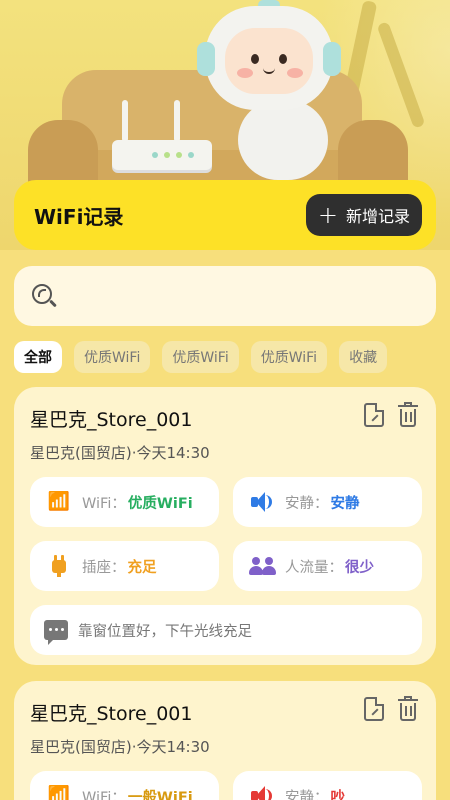 Image resolution: width=450 pixels, height=800 pixels. Describe the element at coordinates (327, 215) in the screenshot. I see `plus-icon: +` at that location.